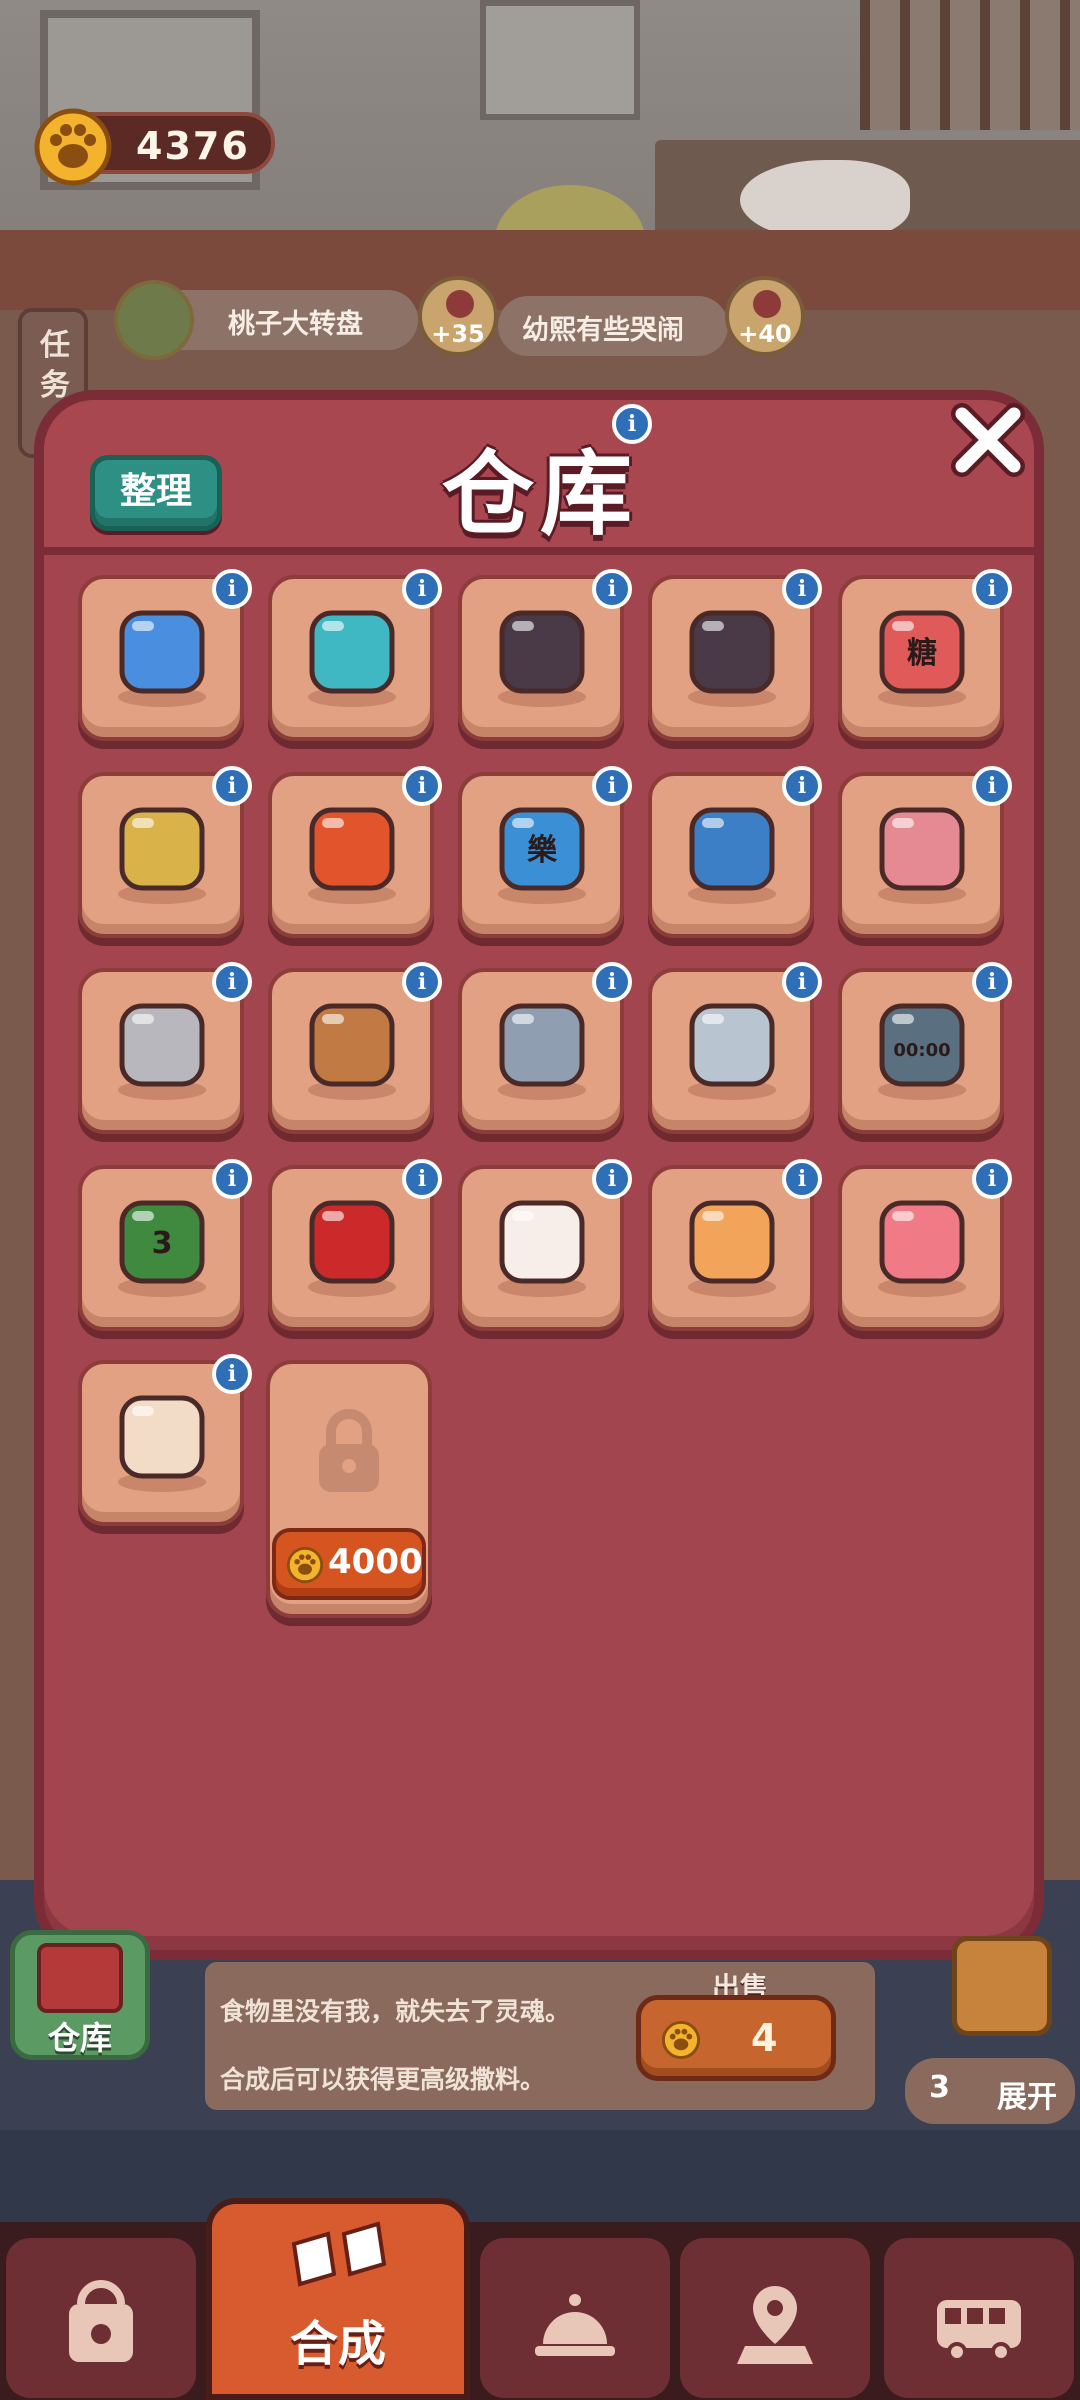 The width and height of the screenshot is (1080, 2400). I want to click on inventory-slot: 樂i, so click(545, 852).